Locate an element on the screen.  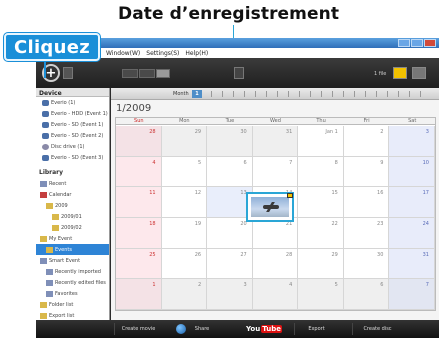
library-item: My Event is located at coordinates (72, 238).